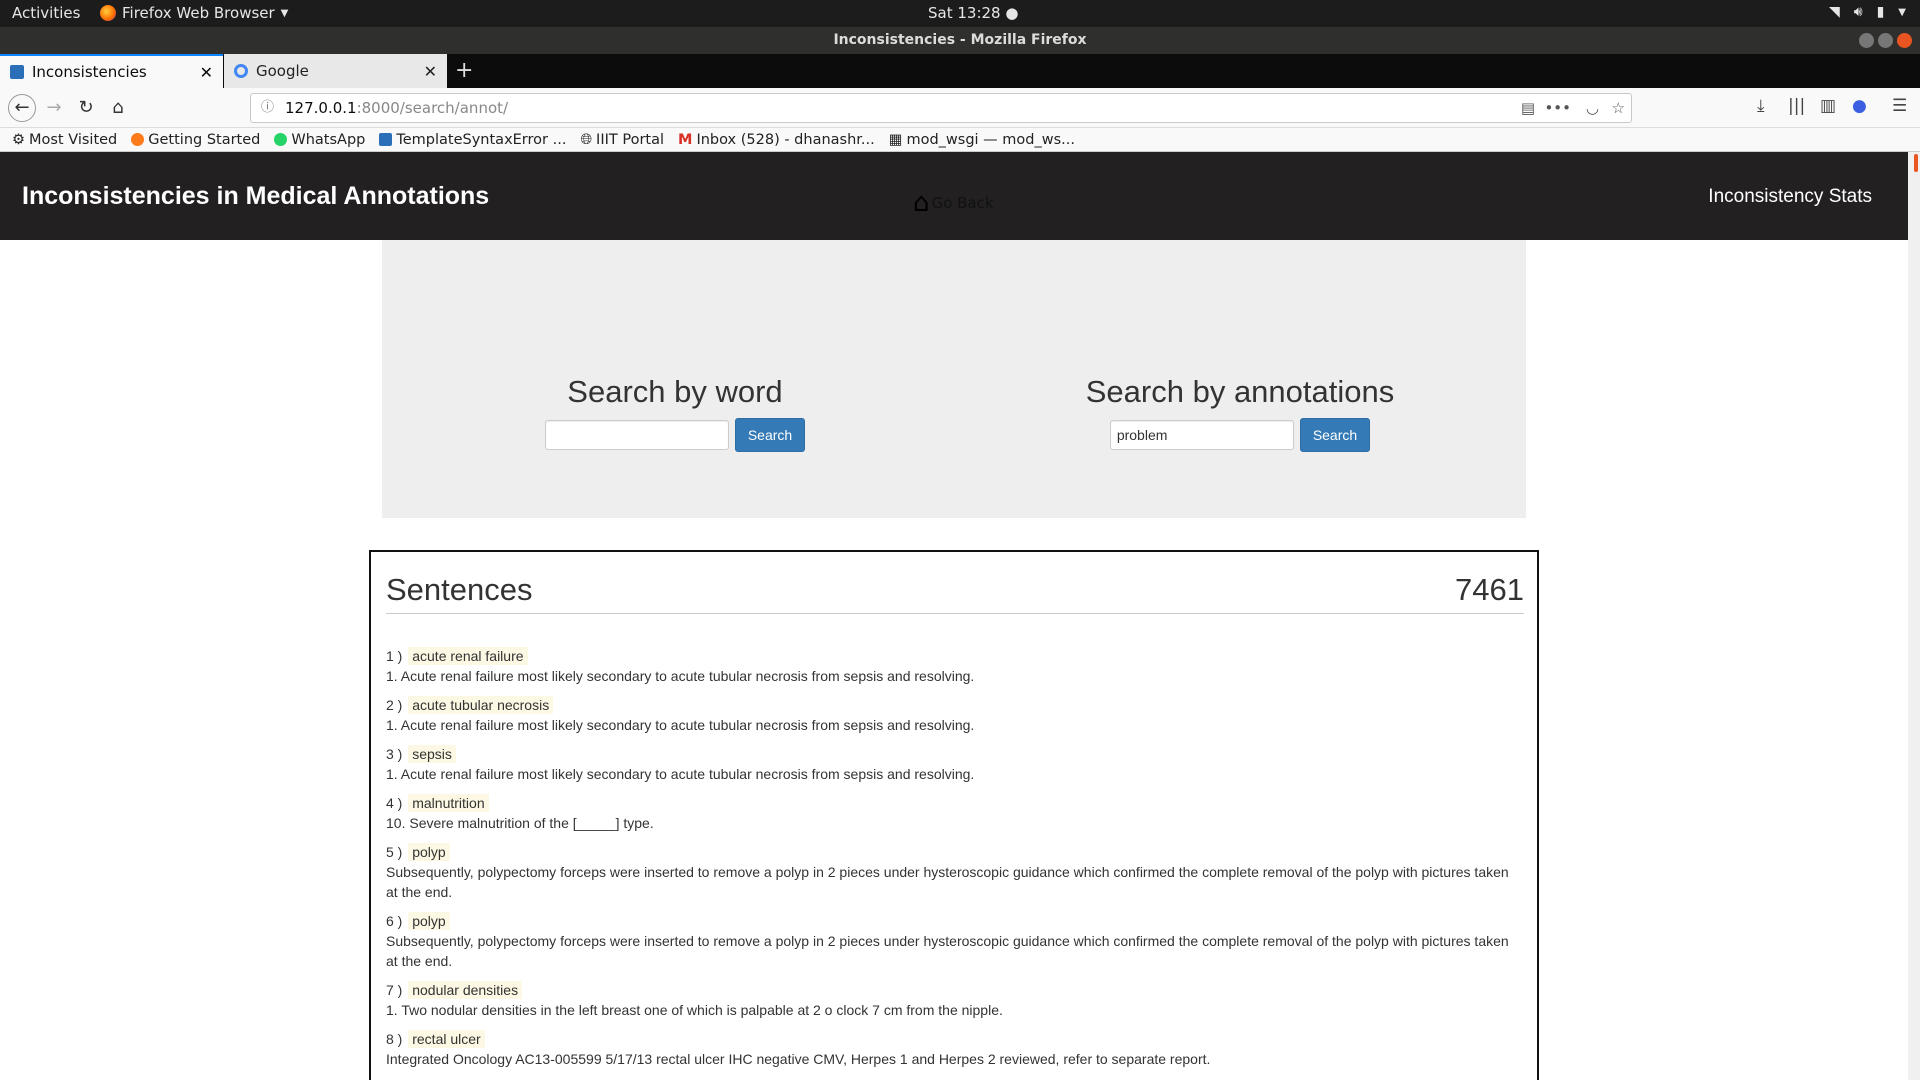 Image resolution: width=1920 pixels, height=1080 pixels. I want to click on tab-google: Google ✕, so click(335, 71).